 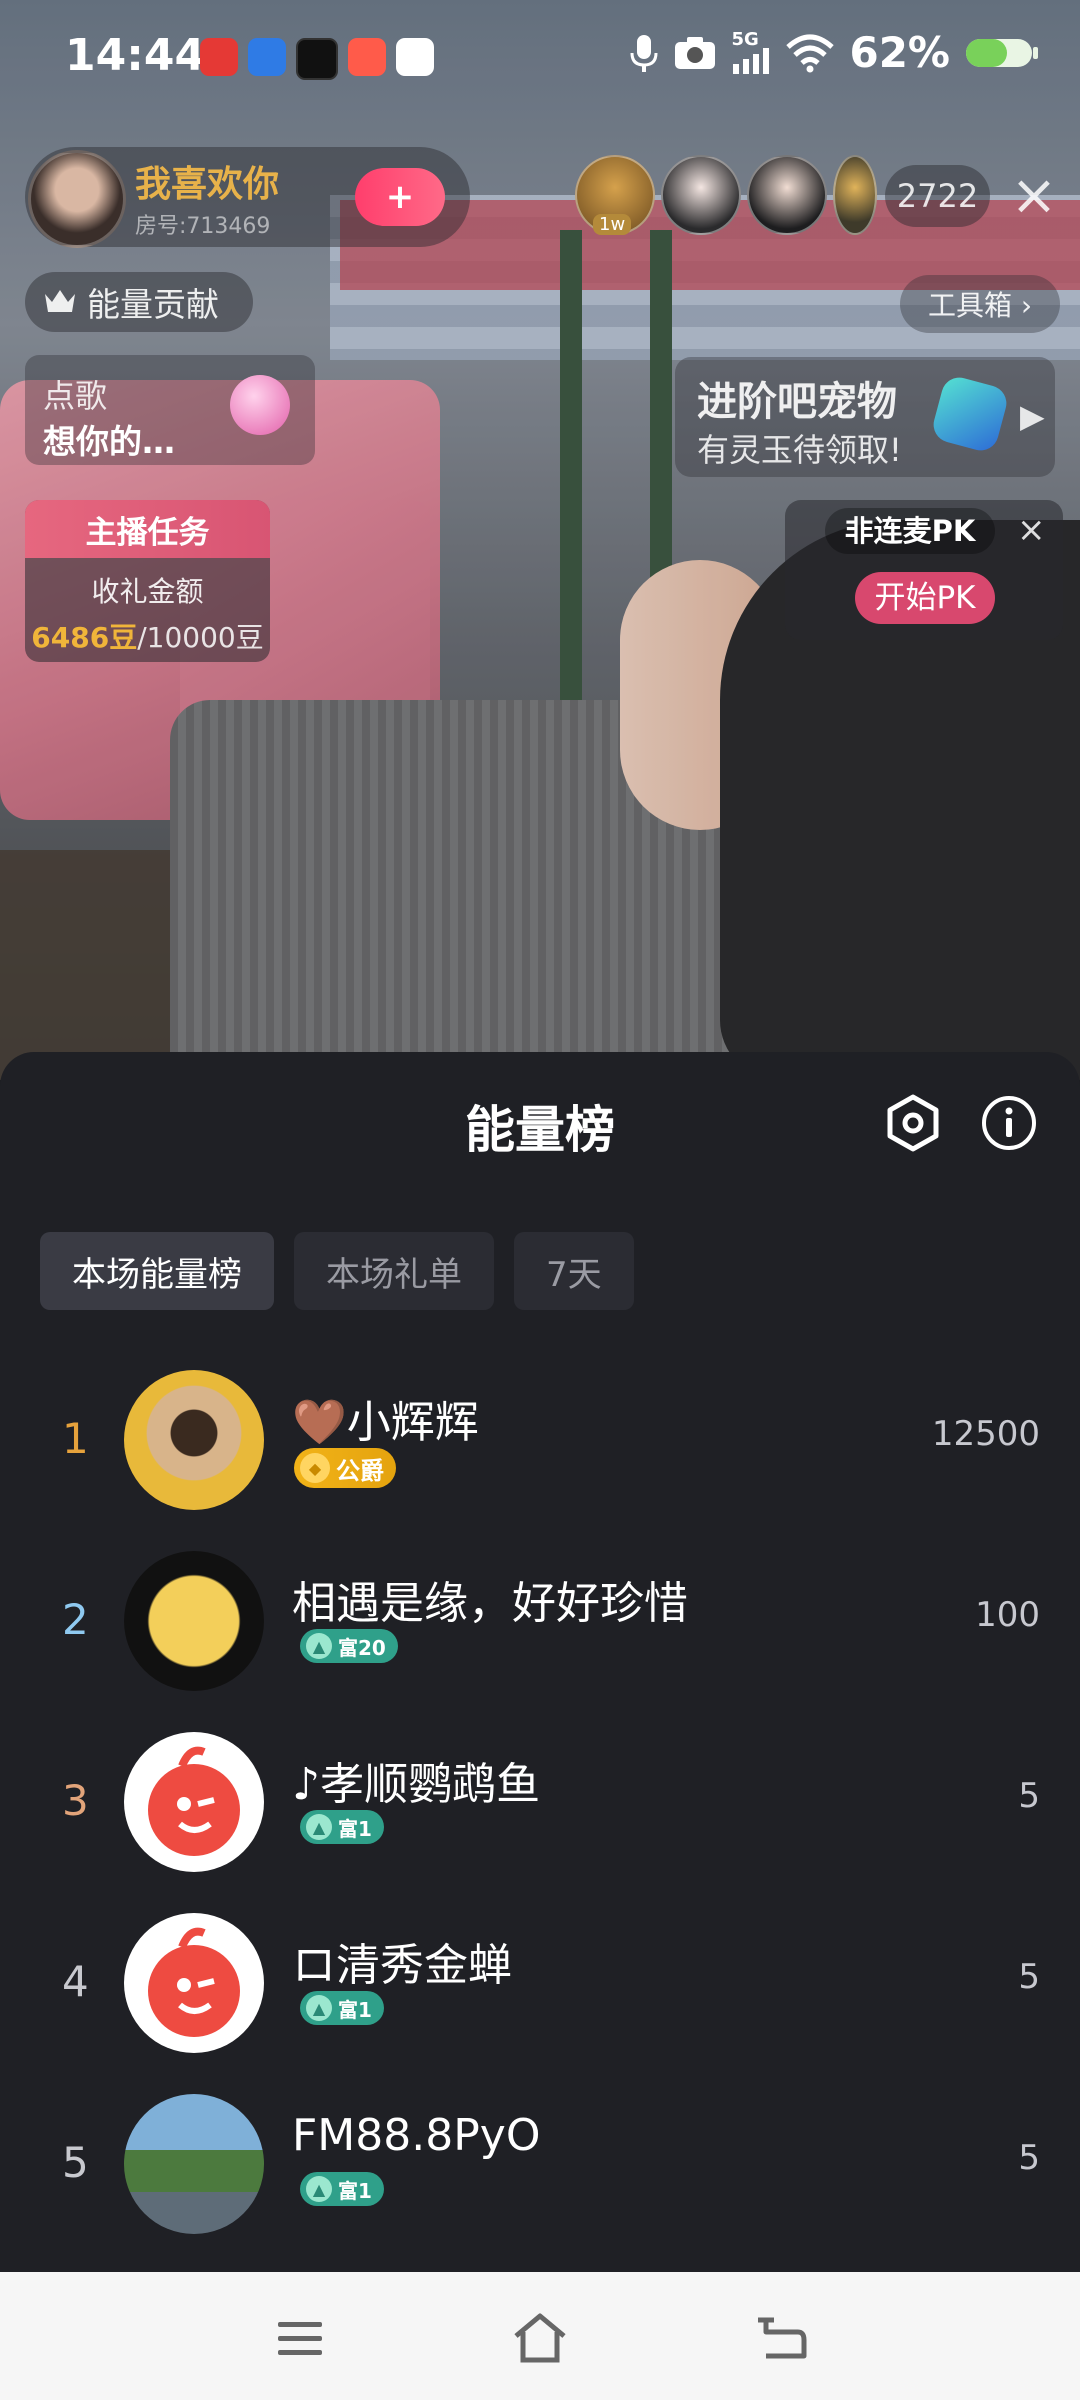 I want to click on rank-number: 2, so click(x=75, y=1619).